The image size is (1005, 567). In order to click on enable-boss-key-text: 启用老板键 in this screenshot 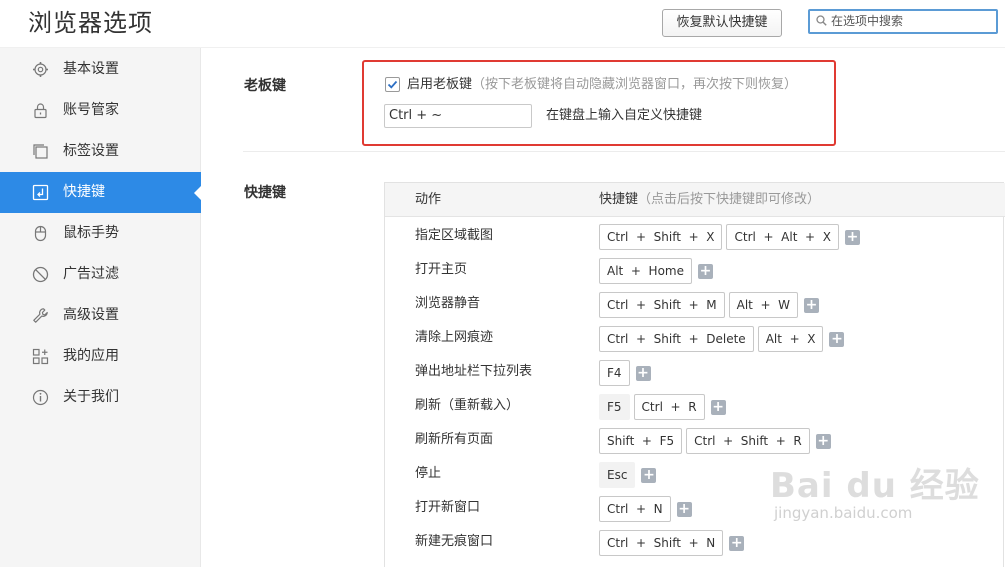, I will do `click(440, 84)`.